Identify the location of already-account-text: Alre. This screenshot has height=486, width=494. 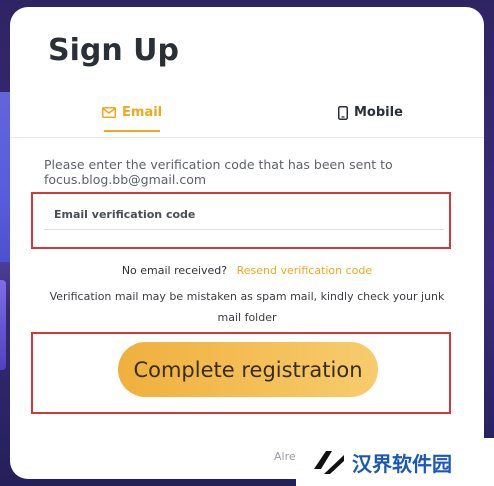
(285, 456).